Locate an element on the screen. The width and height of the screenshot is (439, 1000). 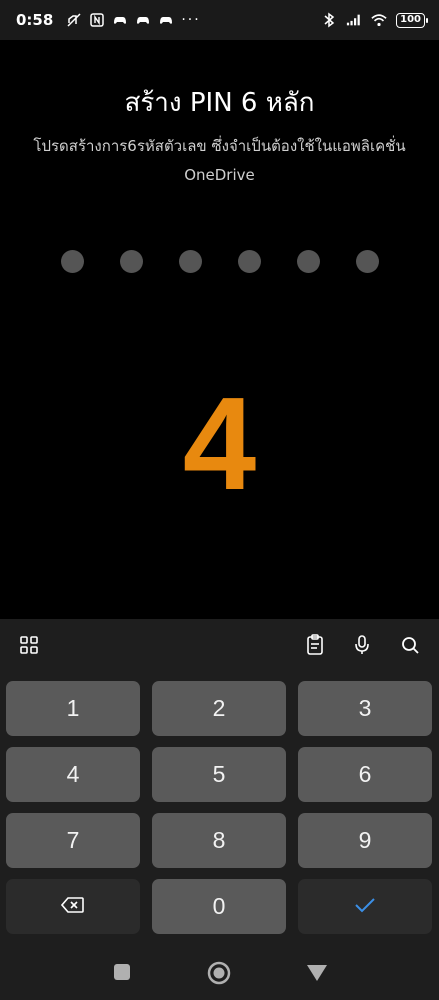
bluetooth-icon is located at coordinates (329, 20).